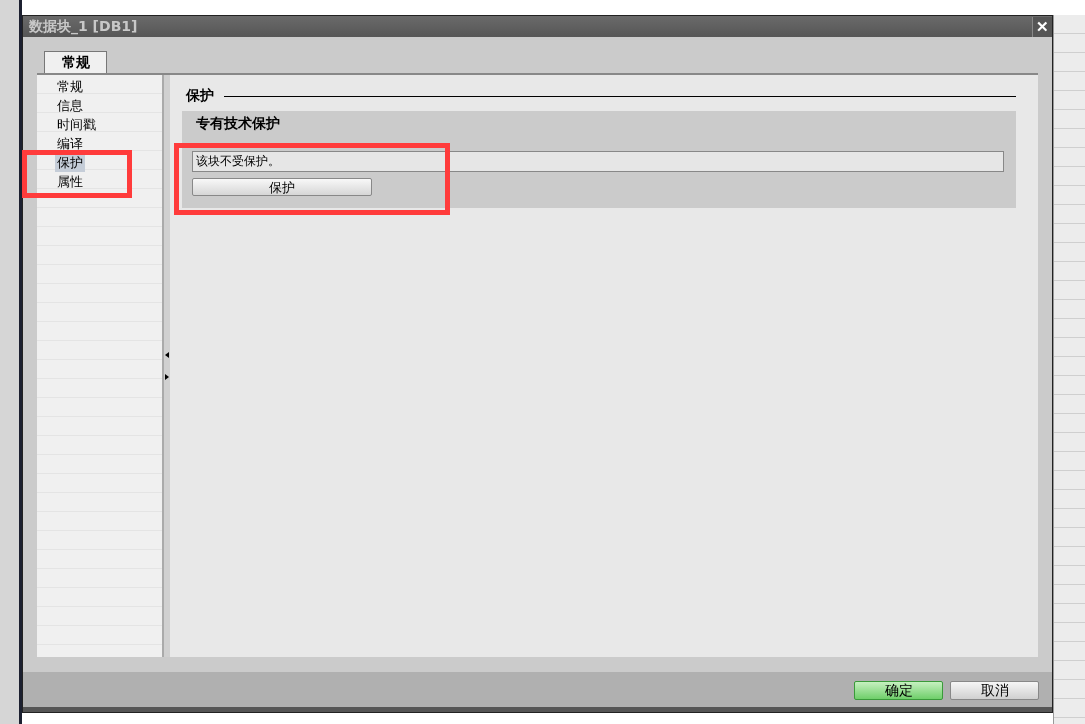  What do you see at coordinates (282, 187) in the screenshot?
I see `protect-button: 保护` at bounding box center [282, 187].